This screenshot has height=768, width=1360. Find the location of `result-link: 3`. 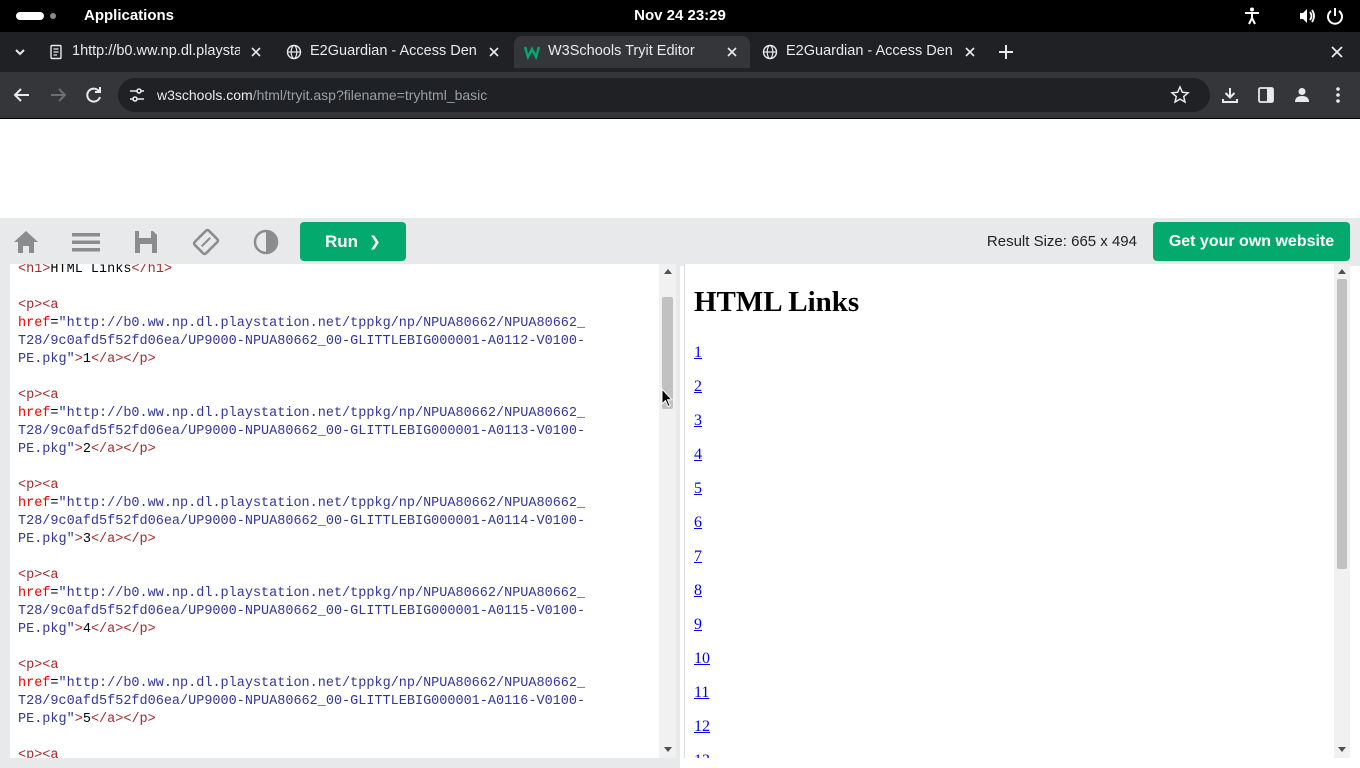

result-link: 3 is located at coordinates (698, 421).